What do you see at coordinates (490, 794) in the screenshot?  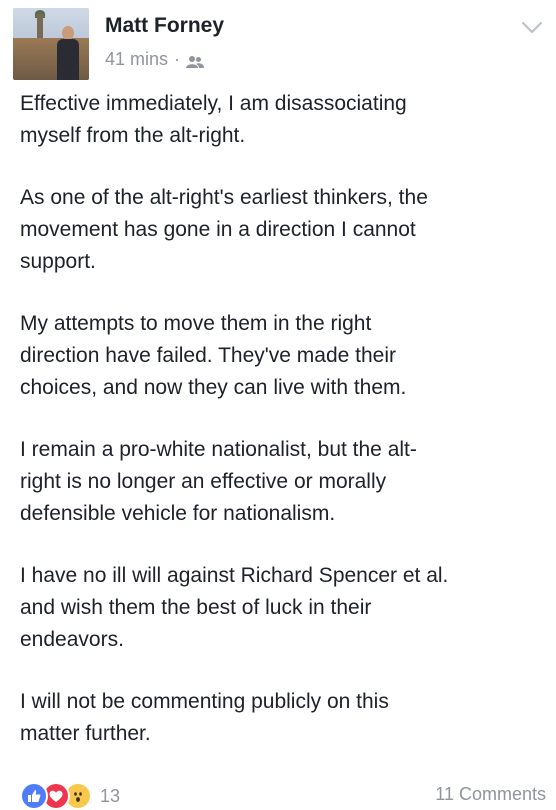 I see `comments-count: 11 Comments` at bounding box center [490, 794].